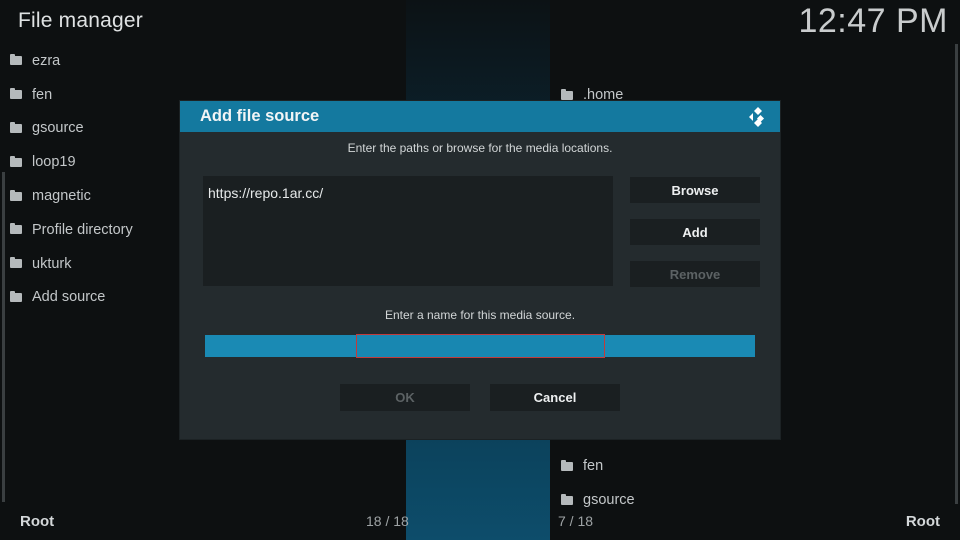  What do you see at coordinates (405, 397) in the screenshot?
I see `ok-button: OK` at bounding box center [405, 397].